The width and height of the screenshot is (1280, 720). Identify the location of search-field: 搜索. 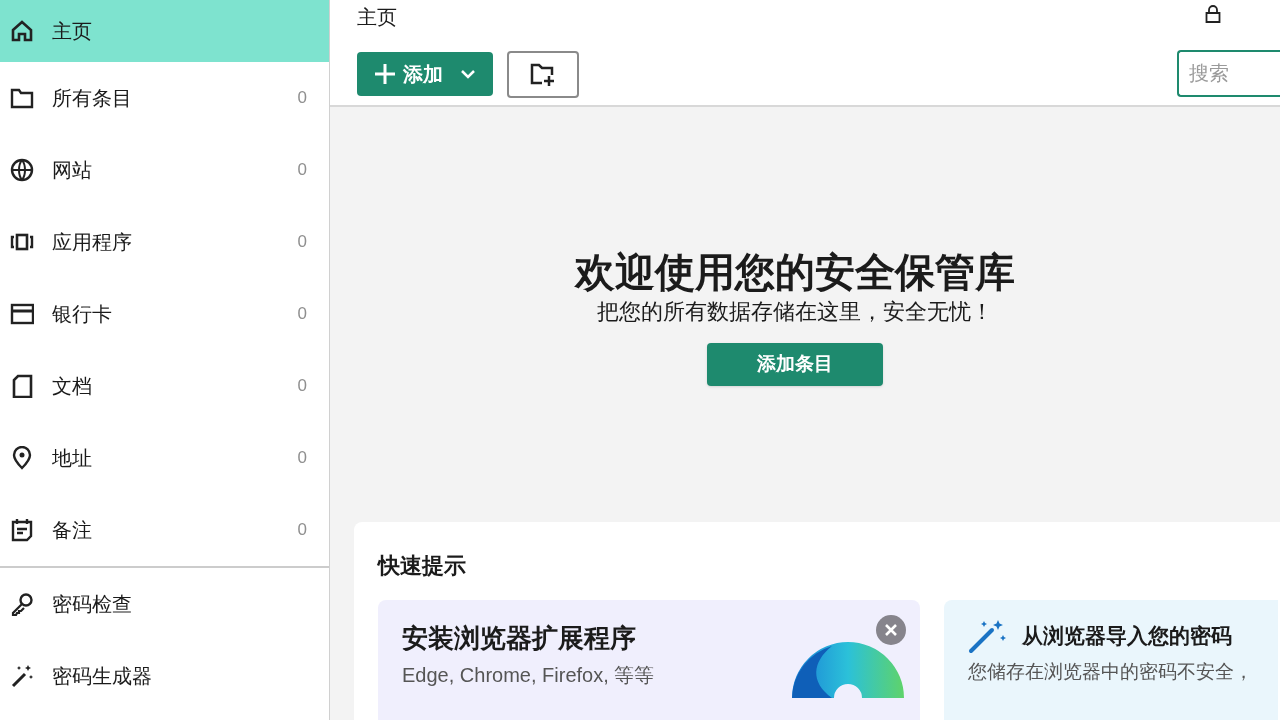
(1228, 73).